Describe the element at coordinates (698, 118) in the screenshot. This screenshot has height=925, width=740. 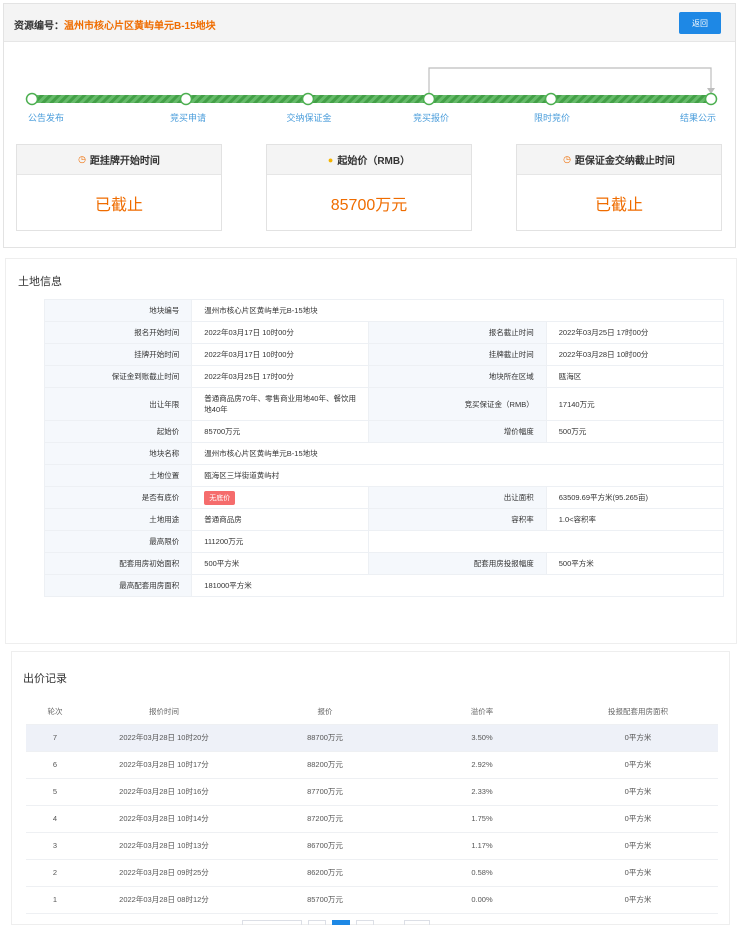
I see `step-label-result: 结果公示` at that location.